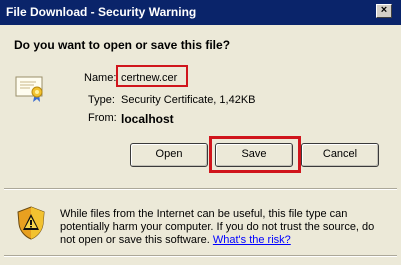 The width and height of the screenshot is (401, 265). Describe the element at coordinates (29, 89) in the screenshot. I see `certificate-icon` at that location.